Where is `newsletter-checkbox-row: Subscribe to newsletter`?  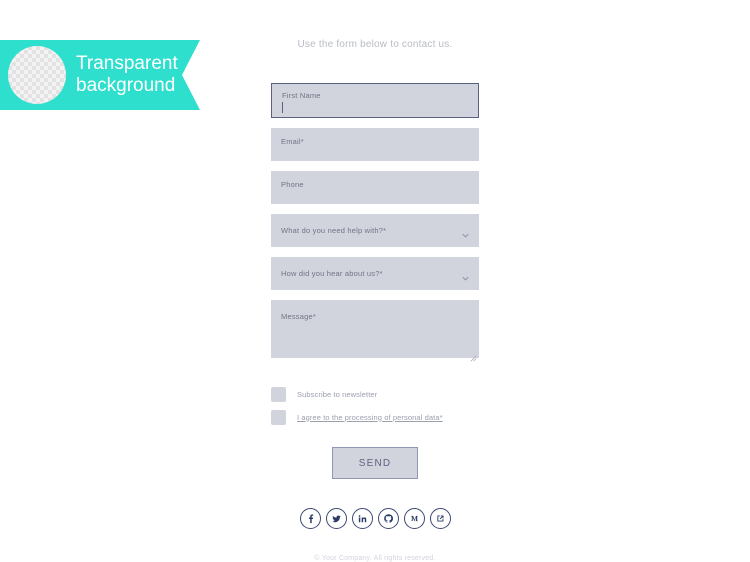
newsletter-checkbox-row: Subscribe to newsletter is located at coordinates (375, 394).